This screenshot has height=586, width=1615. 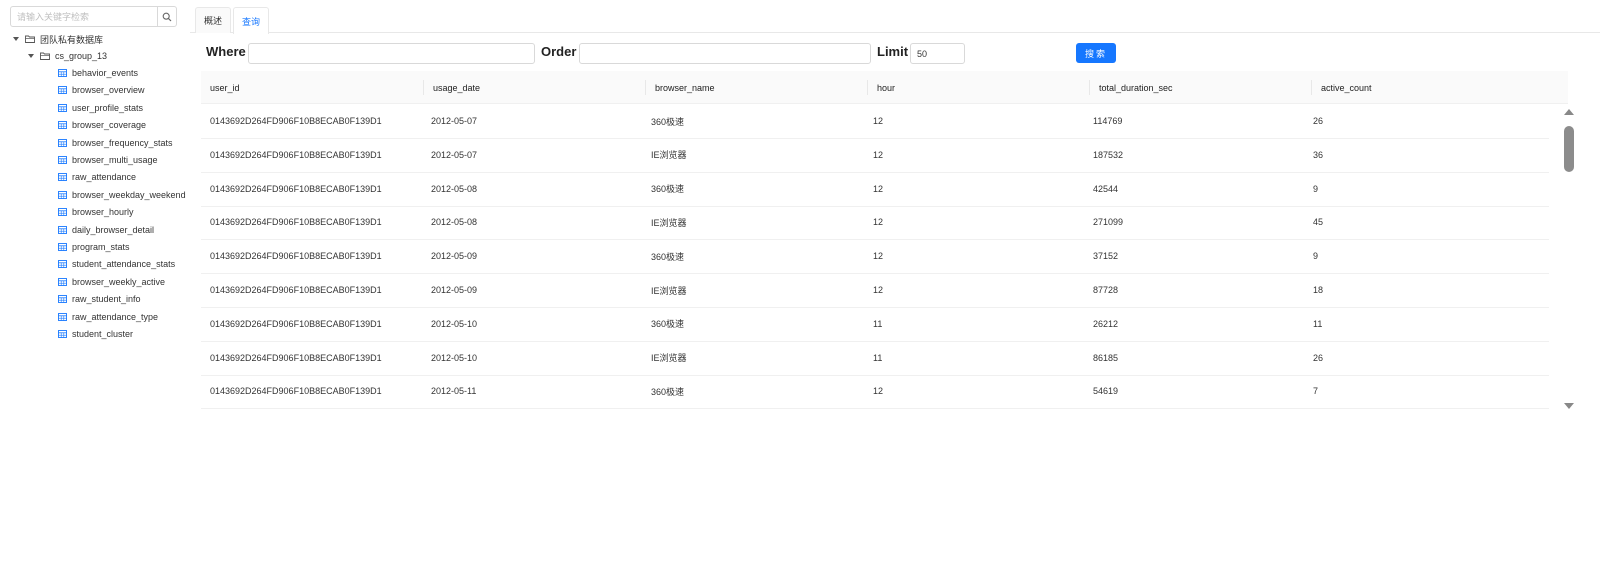 What do you see at coordinates (1096, 53) in the screenshot?
I see `search-button: 搜索` at bounding box center [1096, 53].